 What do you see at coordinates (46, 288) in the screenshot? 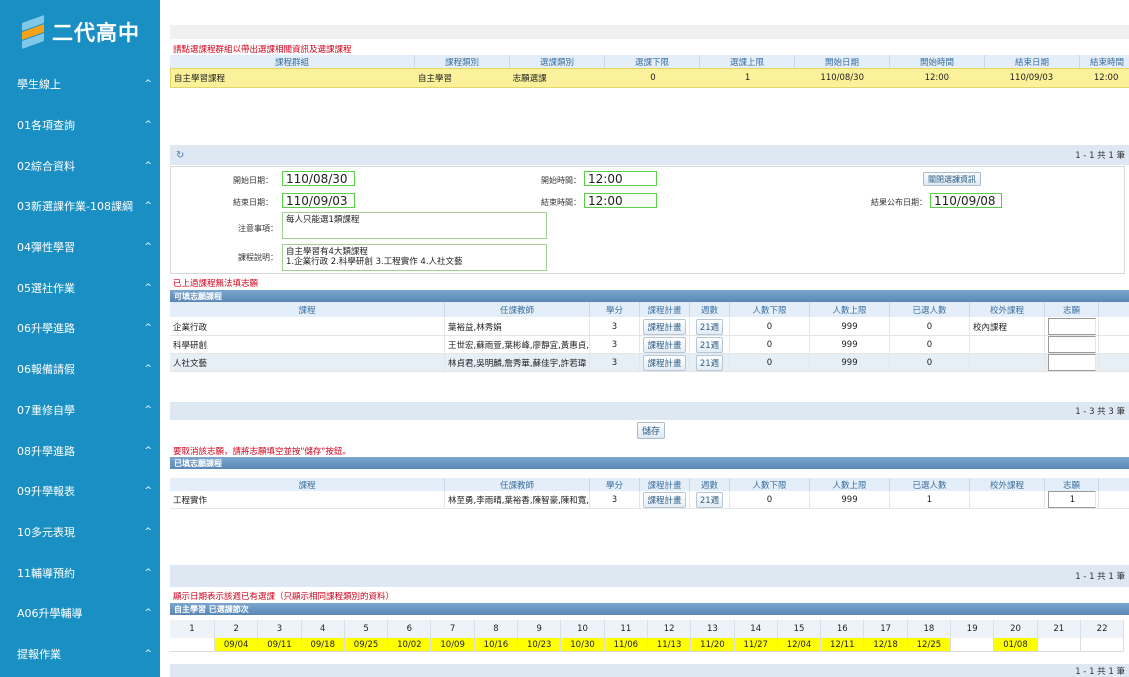
I see `sidebar-item-label: 05選社作業` at bounding box center [46, 288].